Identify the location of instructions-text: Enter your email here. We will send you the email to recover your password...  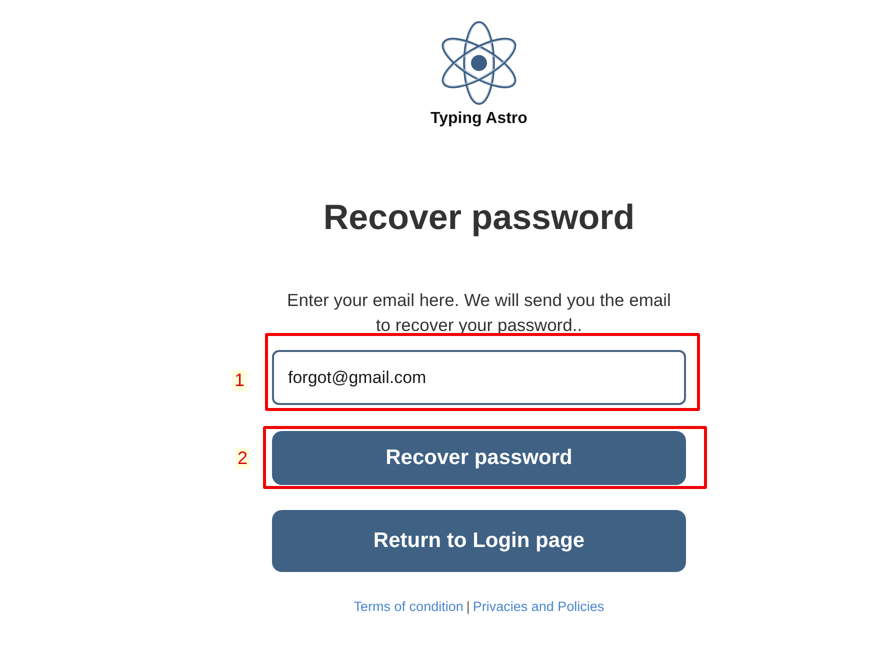
(479, 313).